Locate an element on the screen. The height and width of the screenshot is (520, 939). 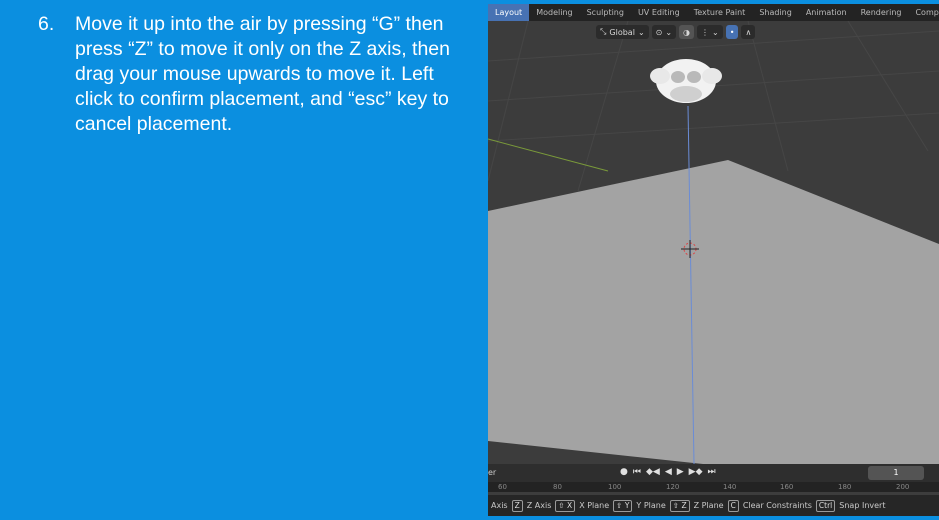
tab-modeling: Modeling is located at coordinates (554, 12).